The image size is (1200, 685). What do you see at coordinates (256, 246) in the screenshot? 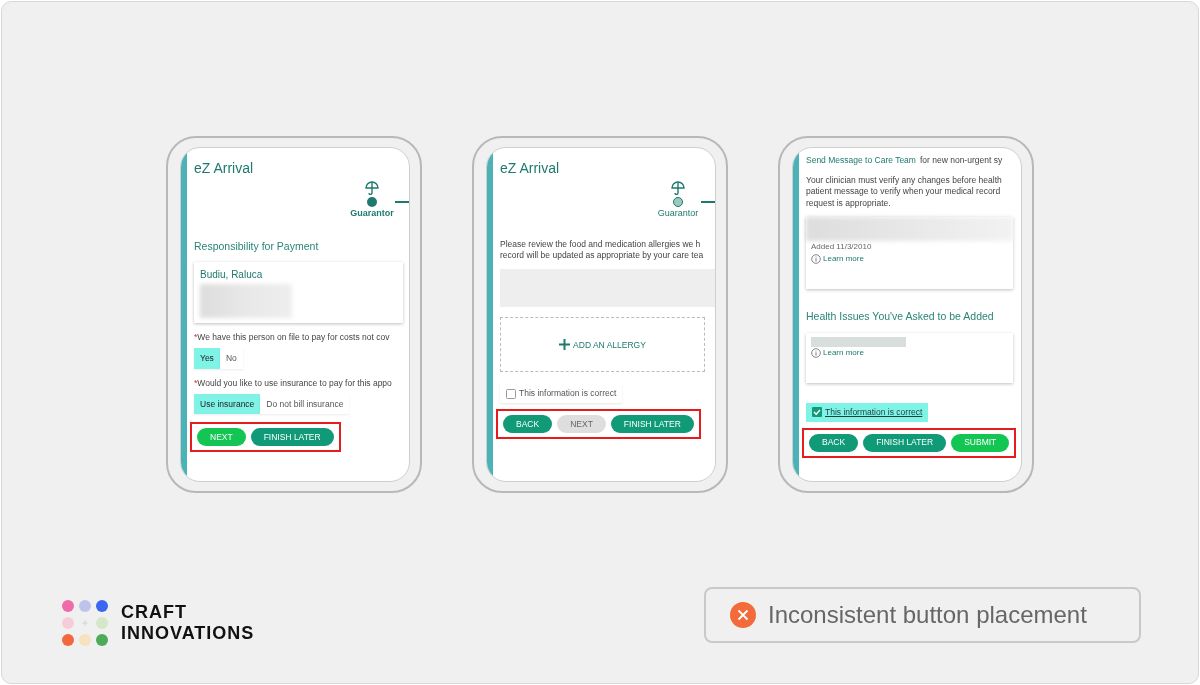
I see `section-heading: Responsibility for Payment` at bounding box center [256, 246].